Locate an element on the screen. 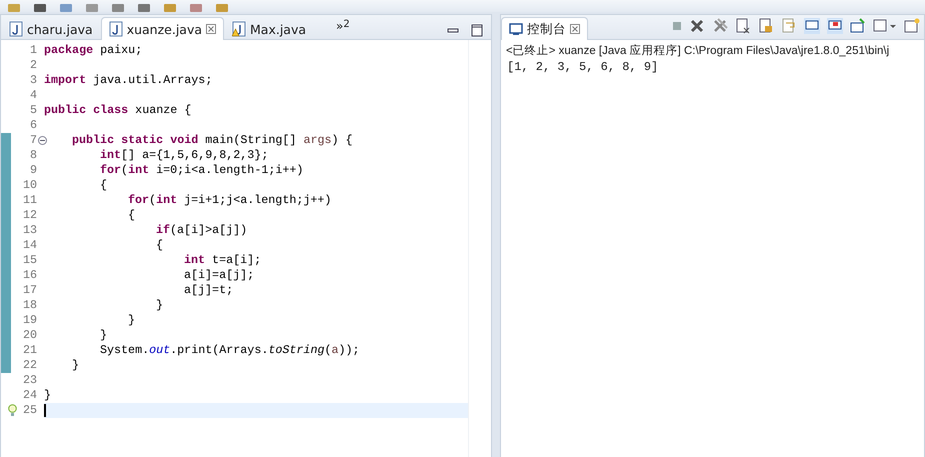 Image resolution: width=925 pixels, height=457 pixels. new-console-icon is located at coordinates (912, 26).